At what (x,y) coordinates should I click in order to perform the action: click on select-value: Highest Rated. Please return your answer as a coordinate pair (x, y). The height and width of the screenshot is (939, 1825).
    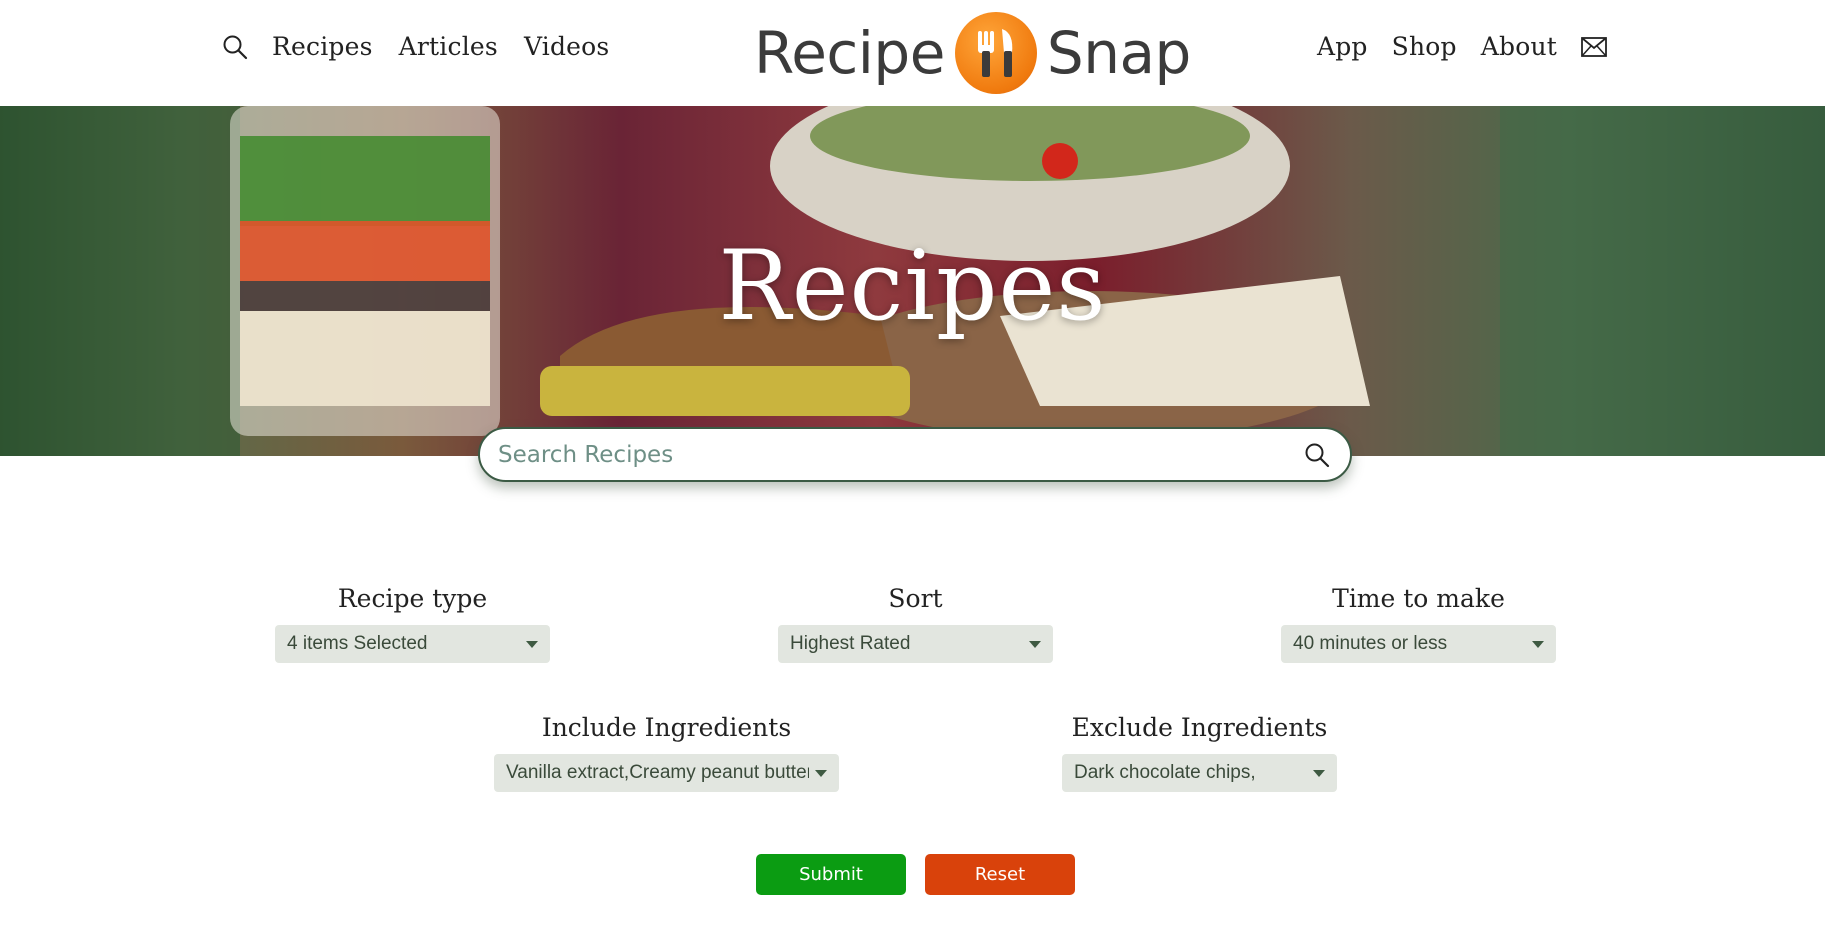
    Looking at the image, I should click on (850, 643).